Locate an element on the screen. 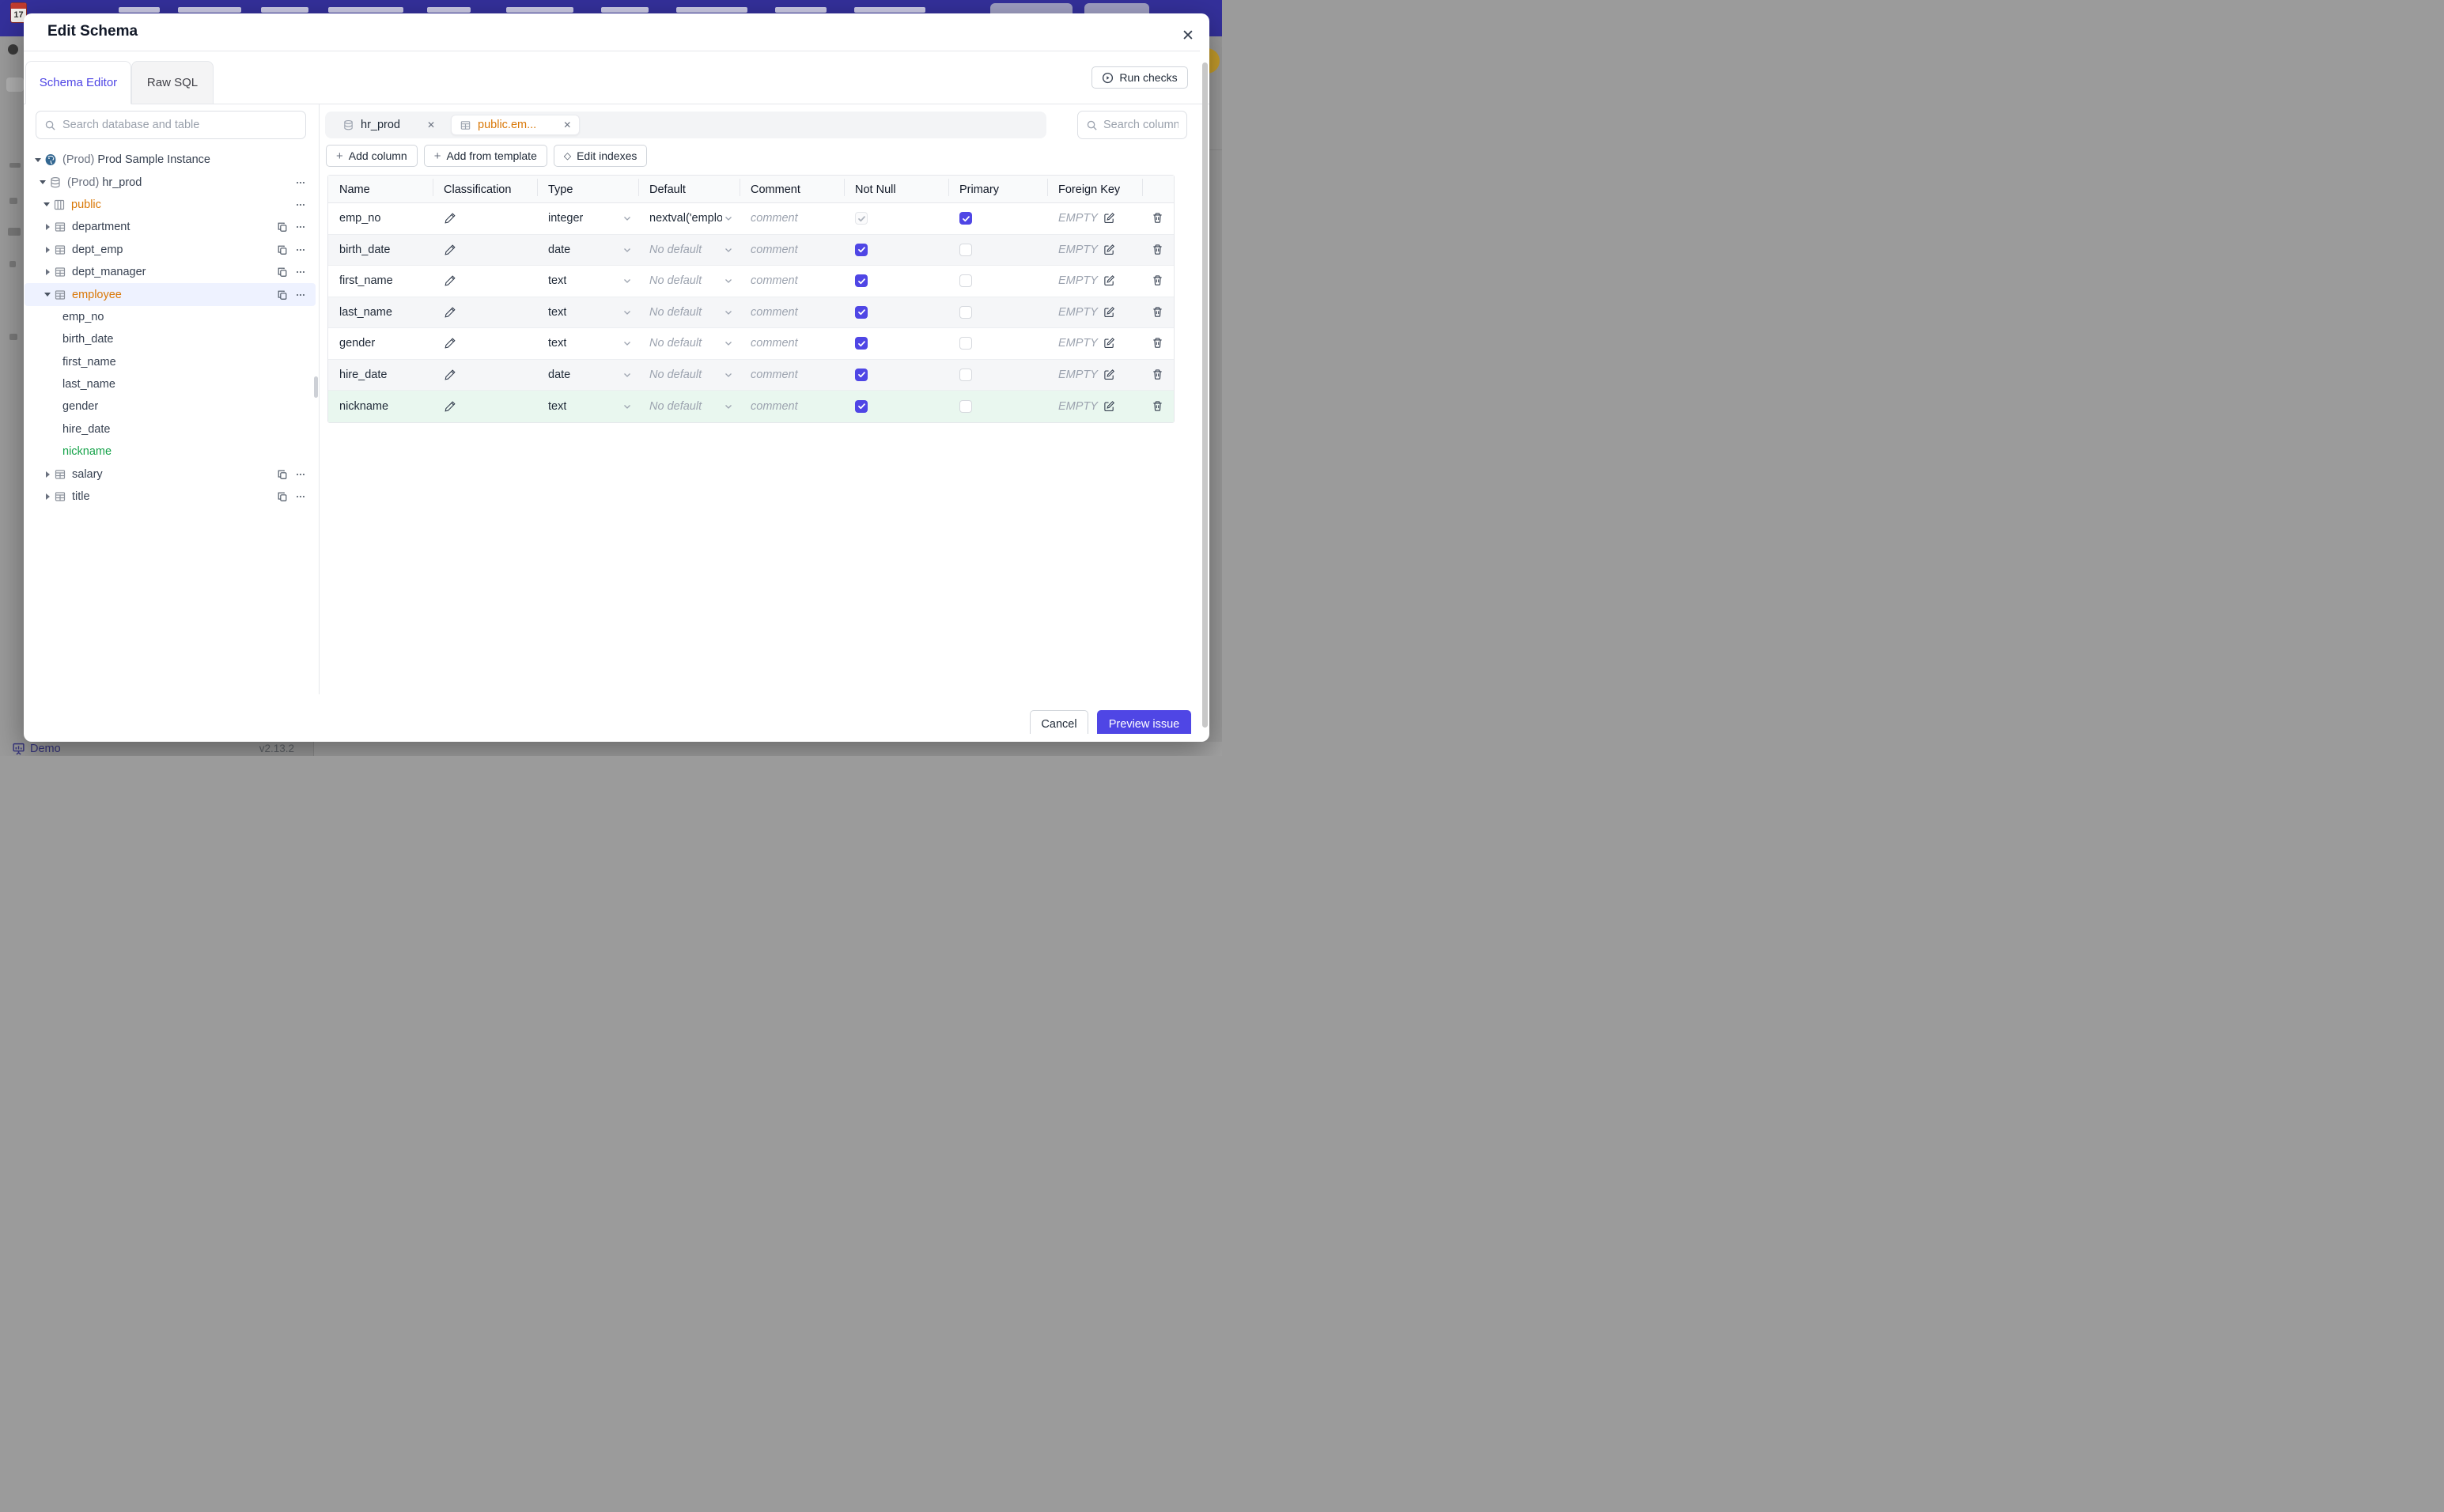 This screenshot has height=1512, width=2444. tree-column-hire_date: hire_date is located at coordinates (170, 429).